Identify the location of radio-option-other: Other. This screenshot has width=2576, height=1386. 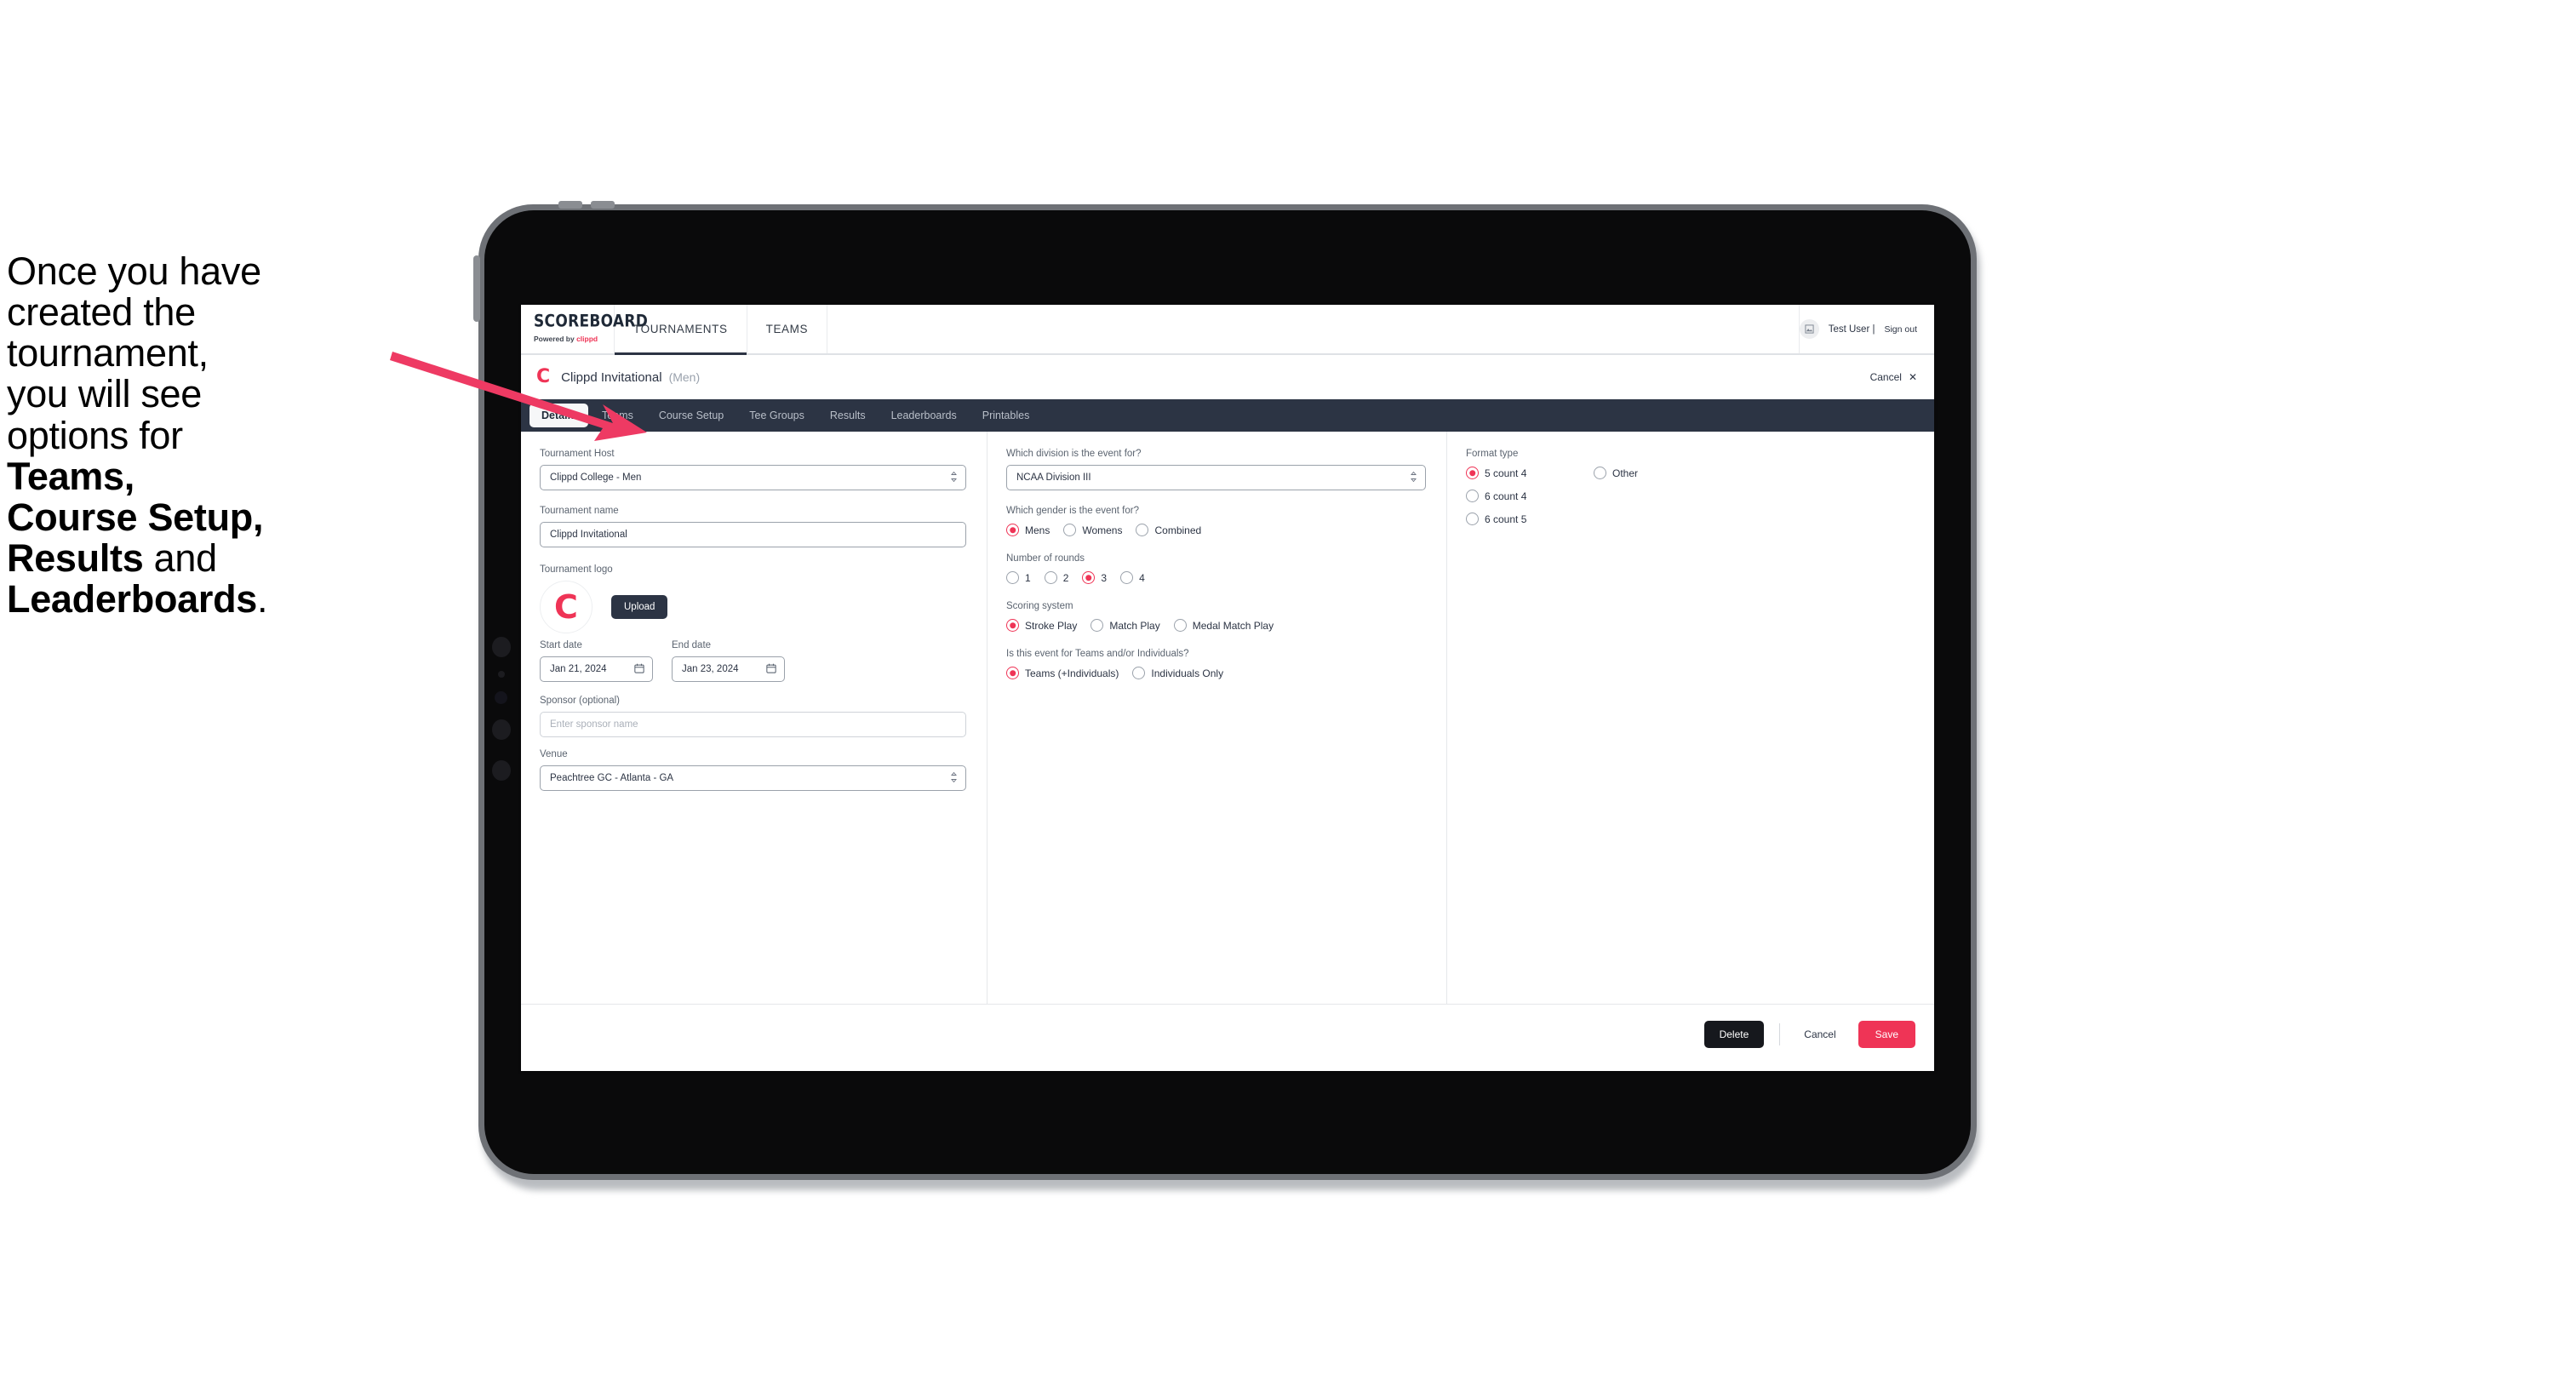
(1616, 473).